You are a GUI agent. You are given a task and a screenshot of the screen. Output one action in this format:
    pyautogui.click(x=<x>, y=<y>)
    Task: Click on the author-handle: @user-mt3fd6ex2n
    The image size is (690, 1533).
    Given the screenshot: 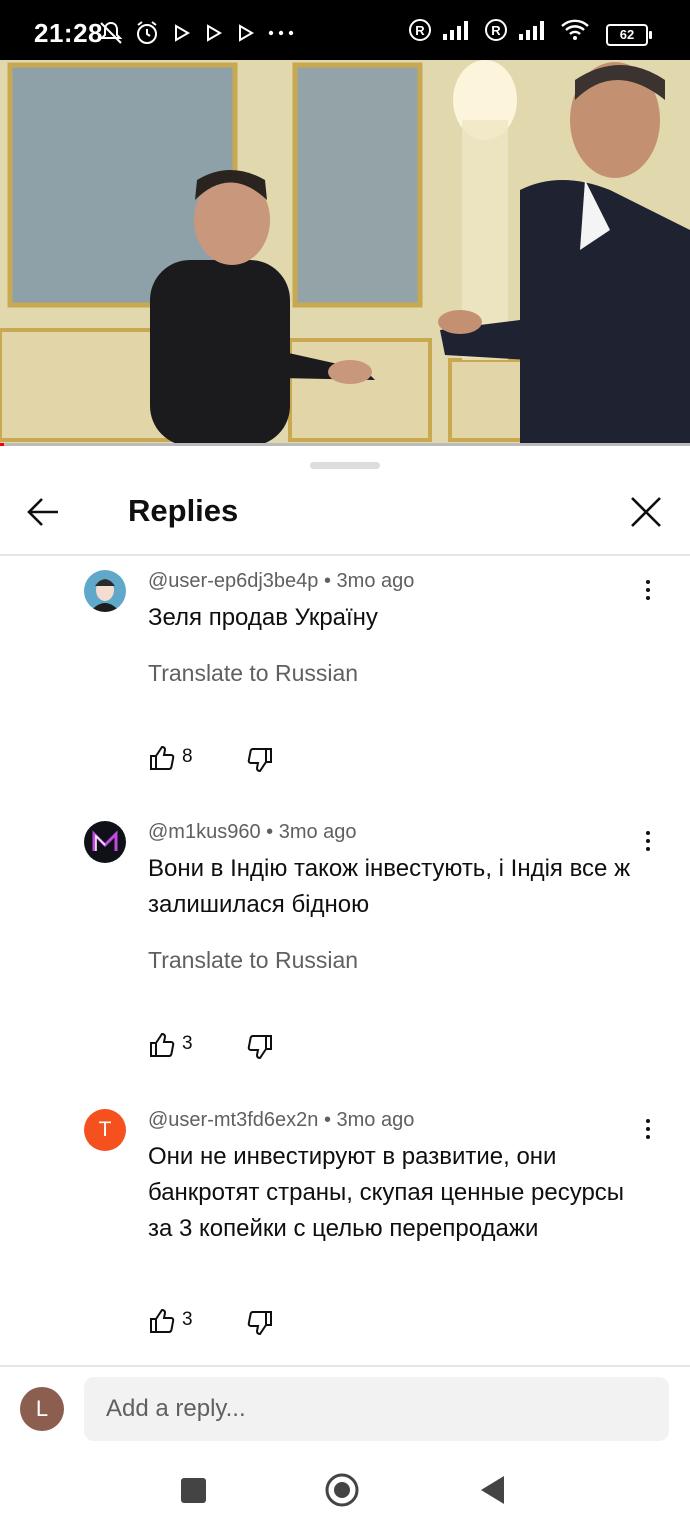 What is the action you would take?
    pyautogui.click(x=233, y=1120)
    